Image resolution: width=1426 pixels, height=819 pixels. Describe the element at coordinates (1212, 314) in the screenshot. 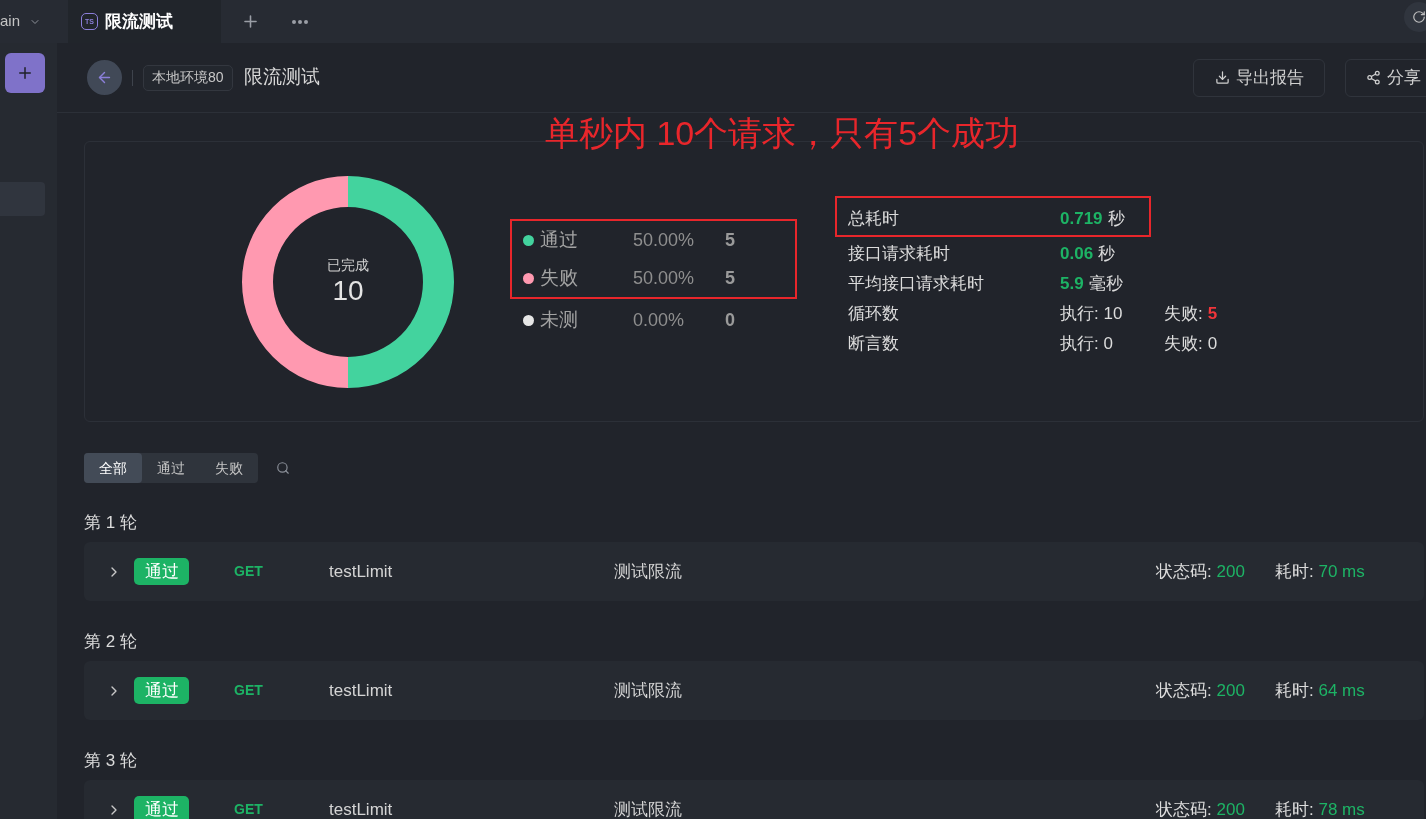

I see `failed-count: 5` at that location.